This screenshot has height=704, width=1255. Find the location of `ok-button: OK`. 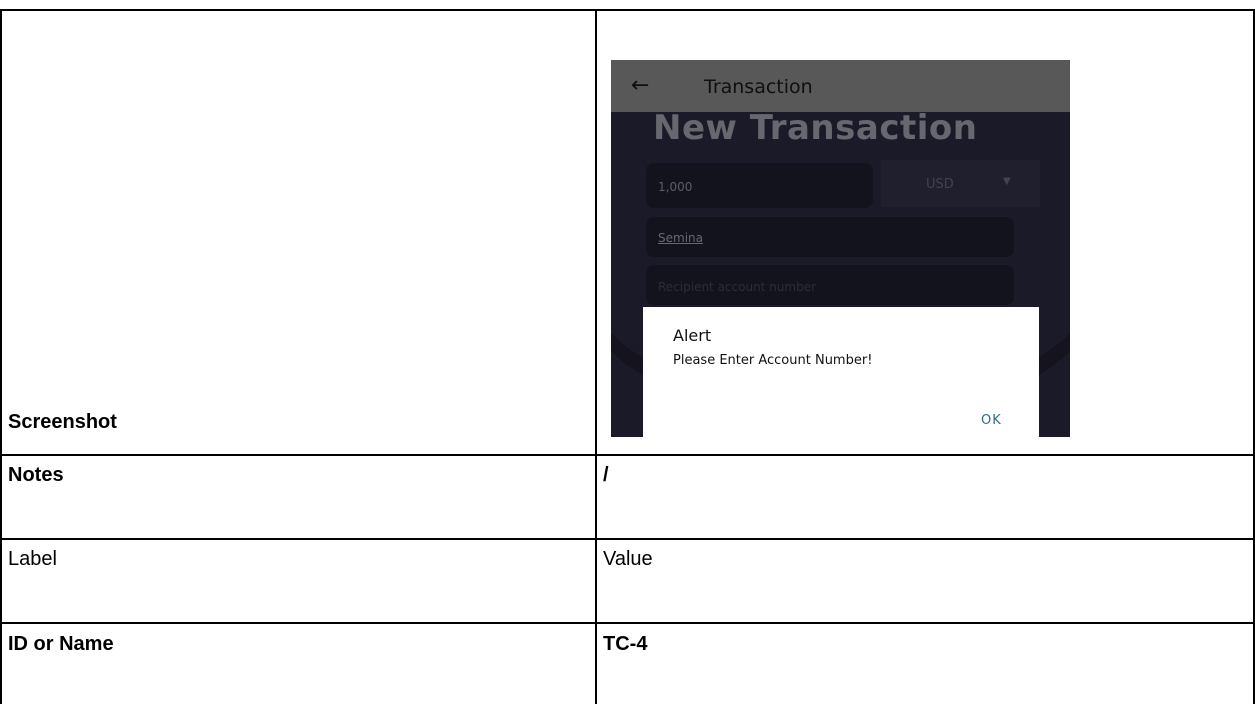

ok-button: OK is located at coordinates (991, 420).